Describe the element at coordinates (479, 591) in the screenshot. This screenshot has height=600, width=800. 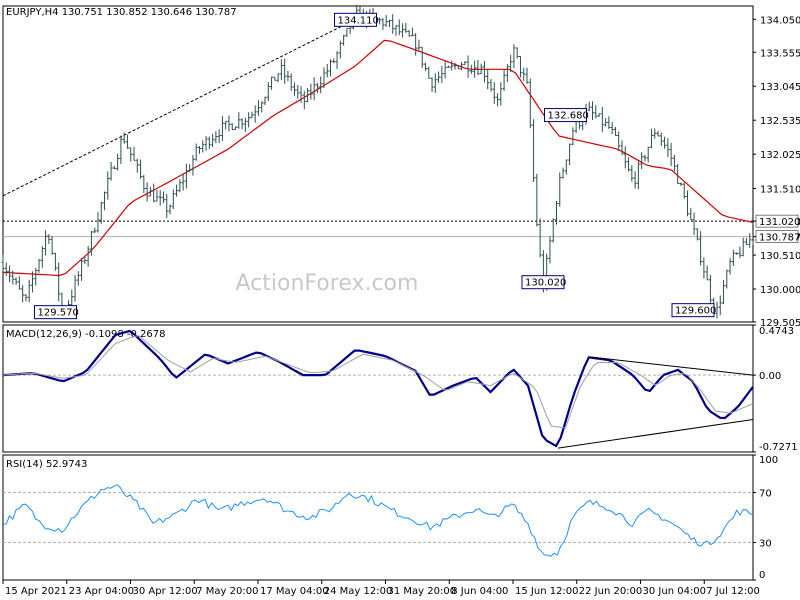
I see `time-tick-label: 8 Jun 04:00` at that location.